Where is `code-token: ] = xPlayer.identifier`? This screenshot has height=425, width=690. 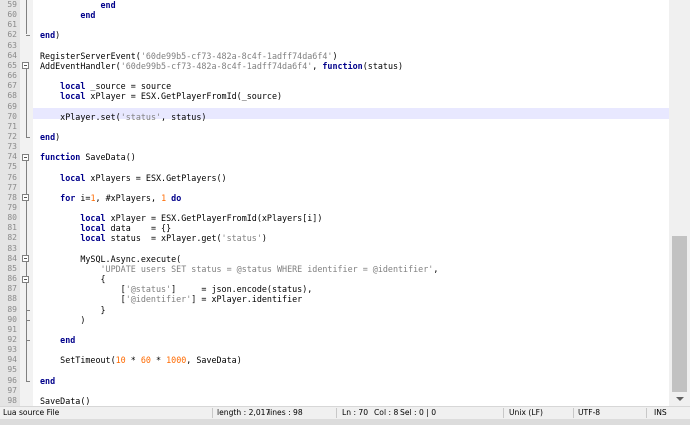 code-token: ] = xPlayer.identifier is located at coordinates (247, 299).